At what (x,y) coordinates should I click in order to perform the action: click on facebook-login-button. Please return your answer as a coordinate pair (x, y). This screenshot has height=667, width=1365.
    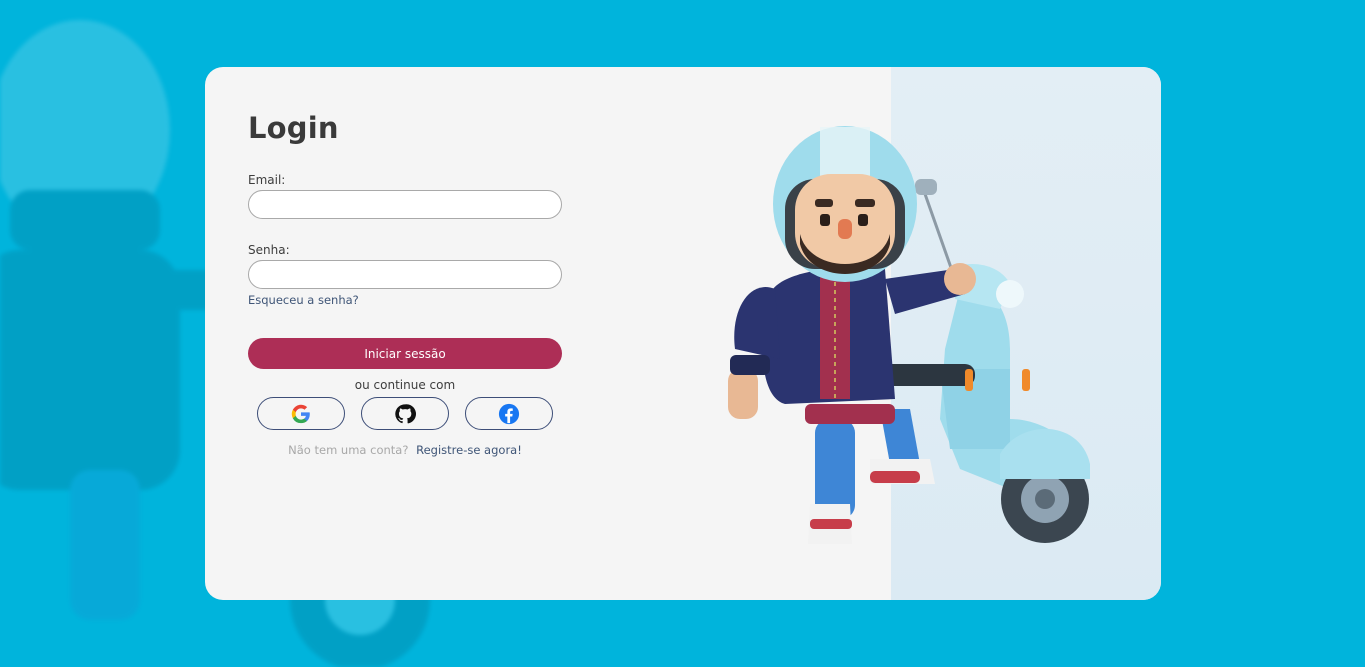
    Looking at the image, I should click on (509, 413).